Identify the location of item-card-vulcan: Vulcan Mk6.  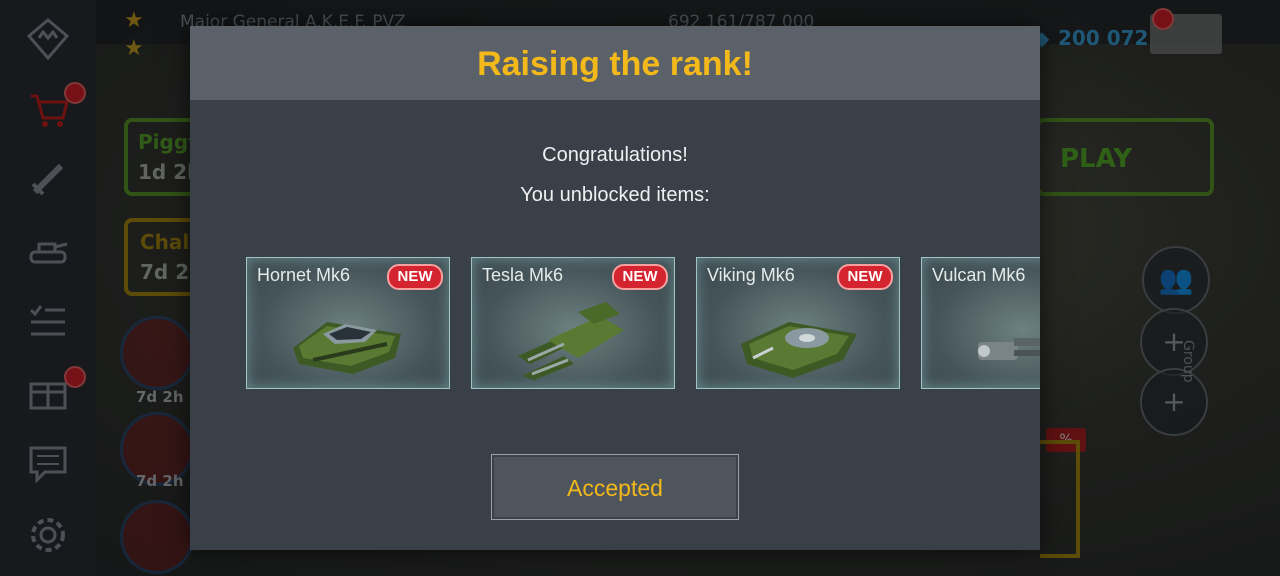
(980, 323).